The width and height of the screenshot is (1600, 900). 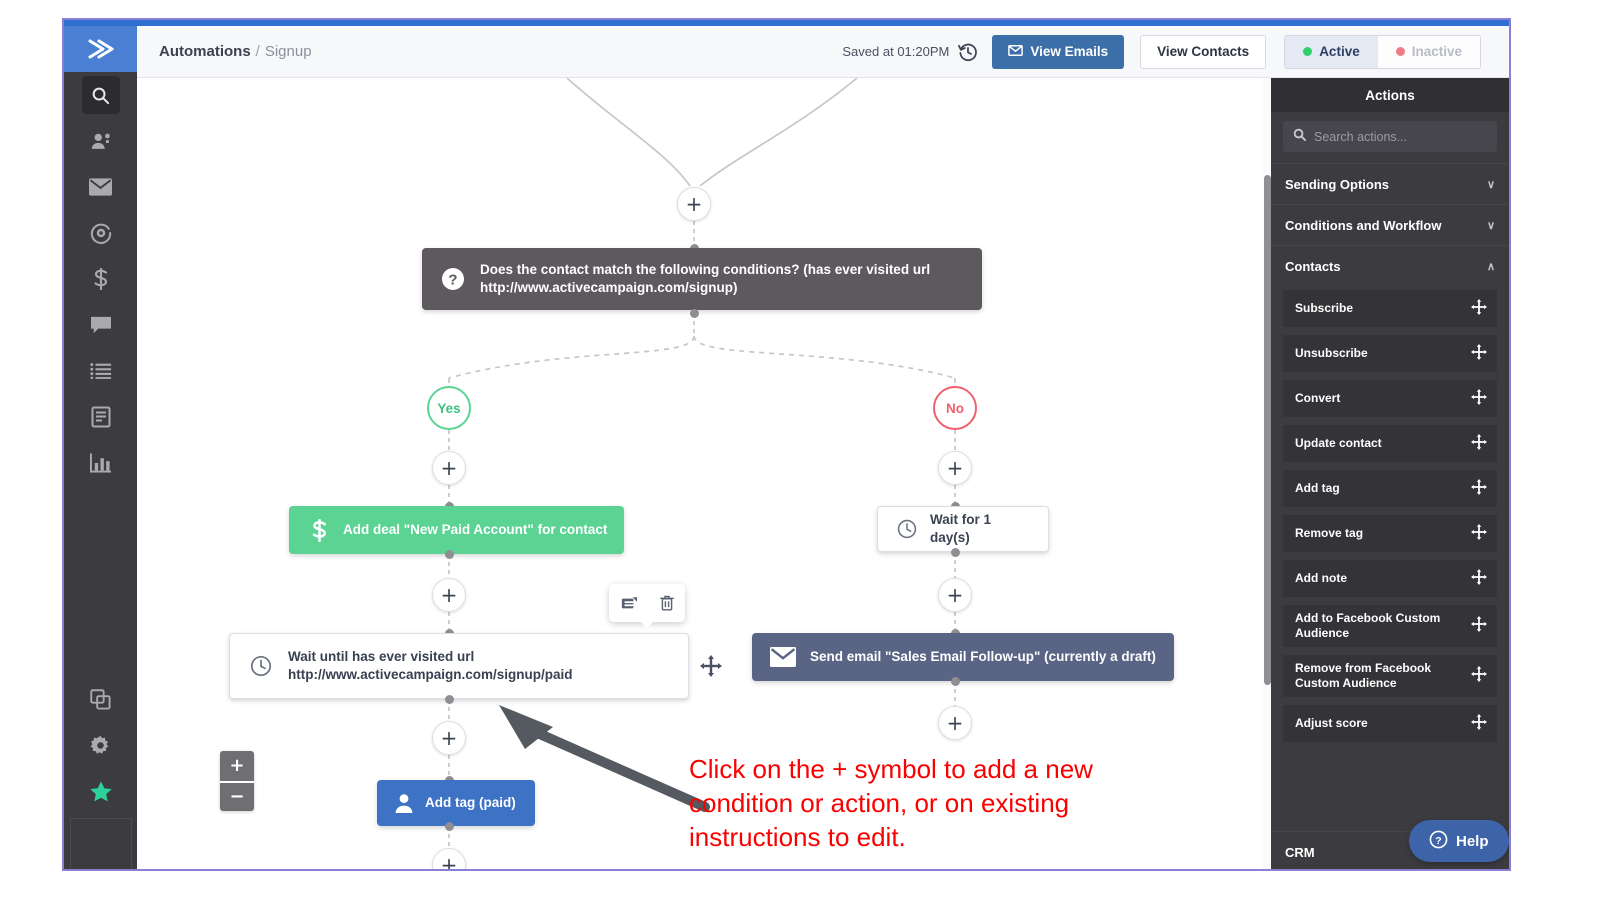 I want to click on breadcrumb: Automations / Signup, so click(x=235, y=51).